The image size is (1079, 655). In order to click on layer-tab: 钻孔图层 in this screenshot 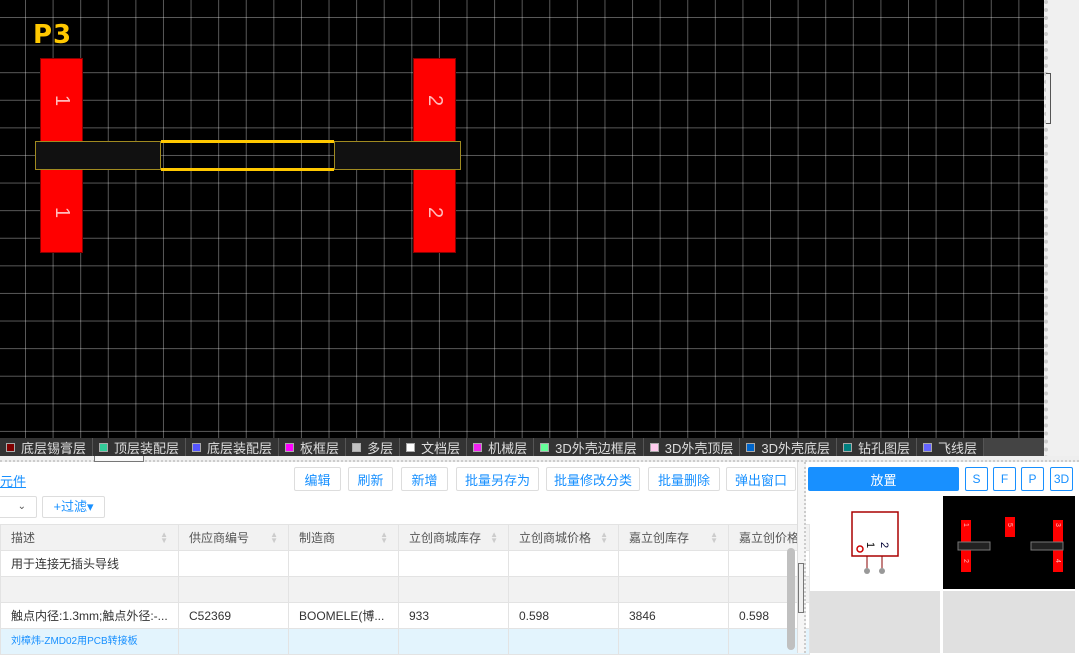, I will do `click(876, 447)`.